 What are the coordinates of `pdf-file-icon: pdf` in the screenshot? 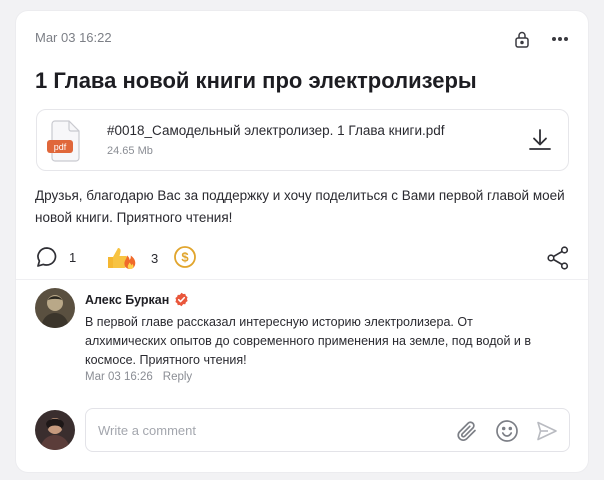 It's located at (63, 141).